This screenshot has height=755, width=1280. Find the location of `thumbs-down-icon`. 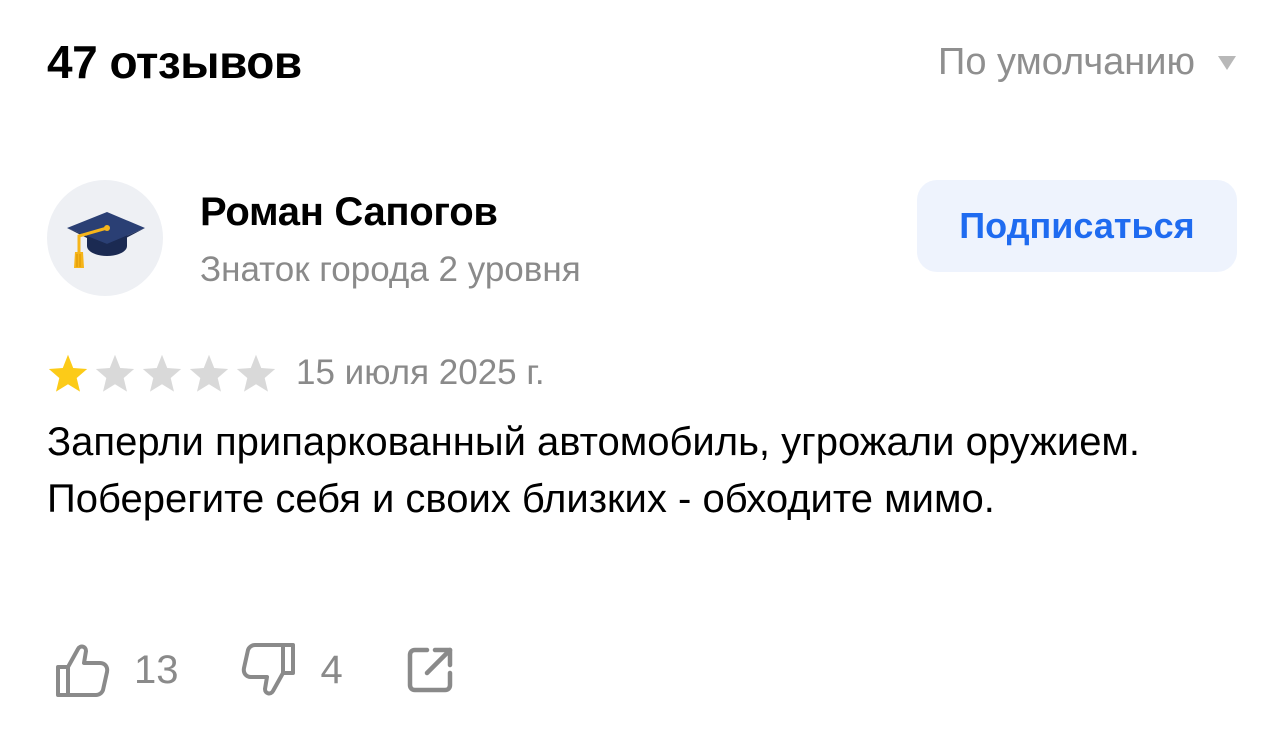

thumbs-down-icon is located at coordinates (268, 669).